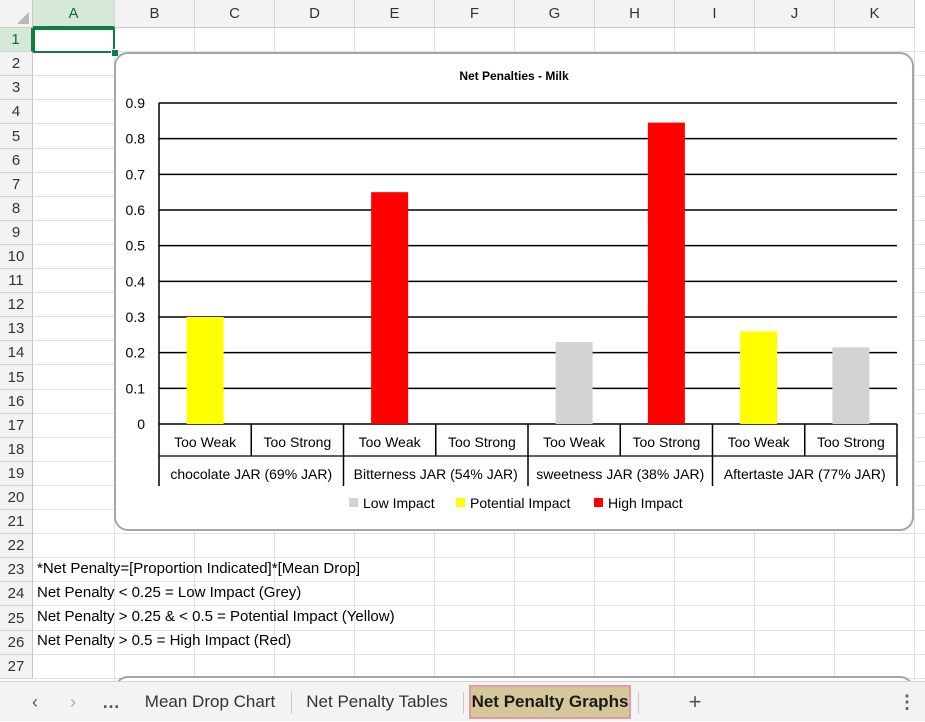 The height and width of the screenshot is (722, 925). I want to click on row-header-11: 11, so click(16, 281).